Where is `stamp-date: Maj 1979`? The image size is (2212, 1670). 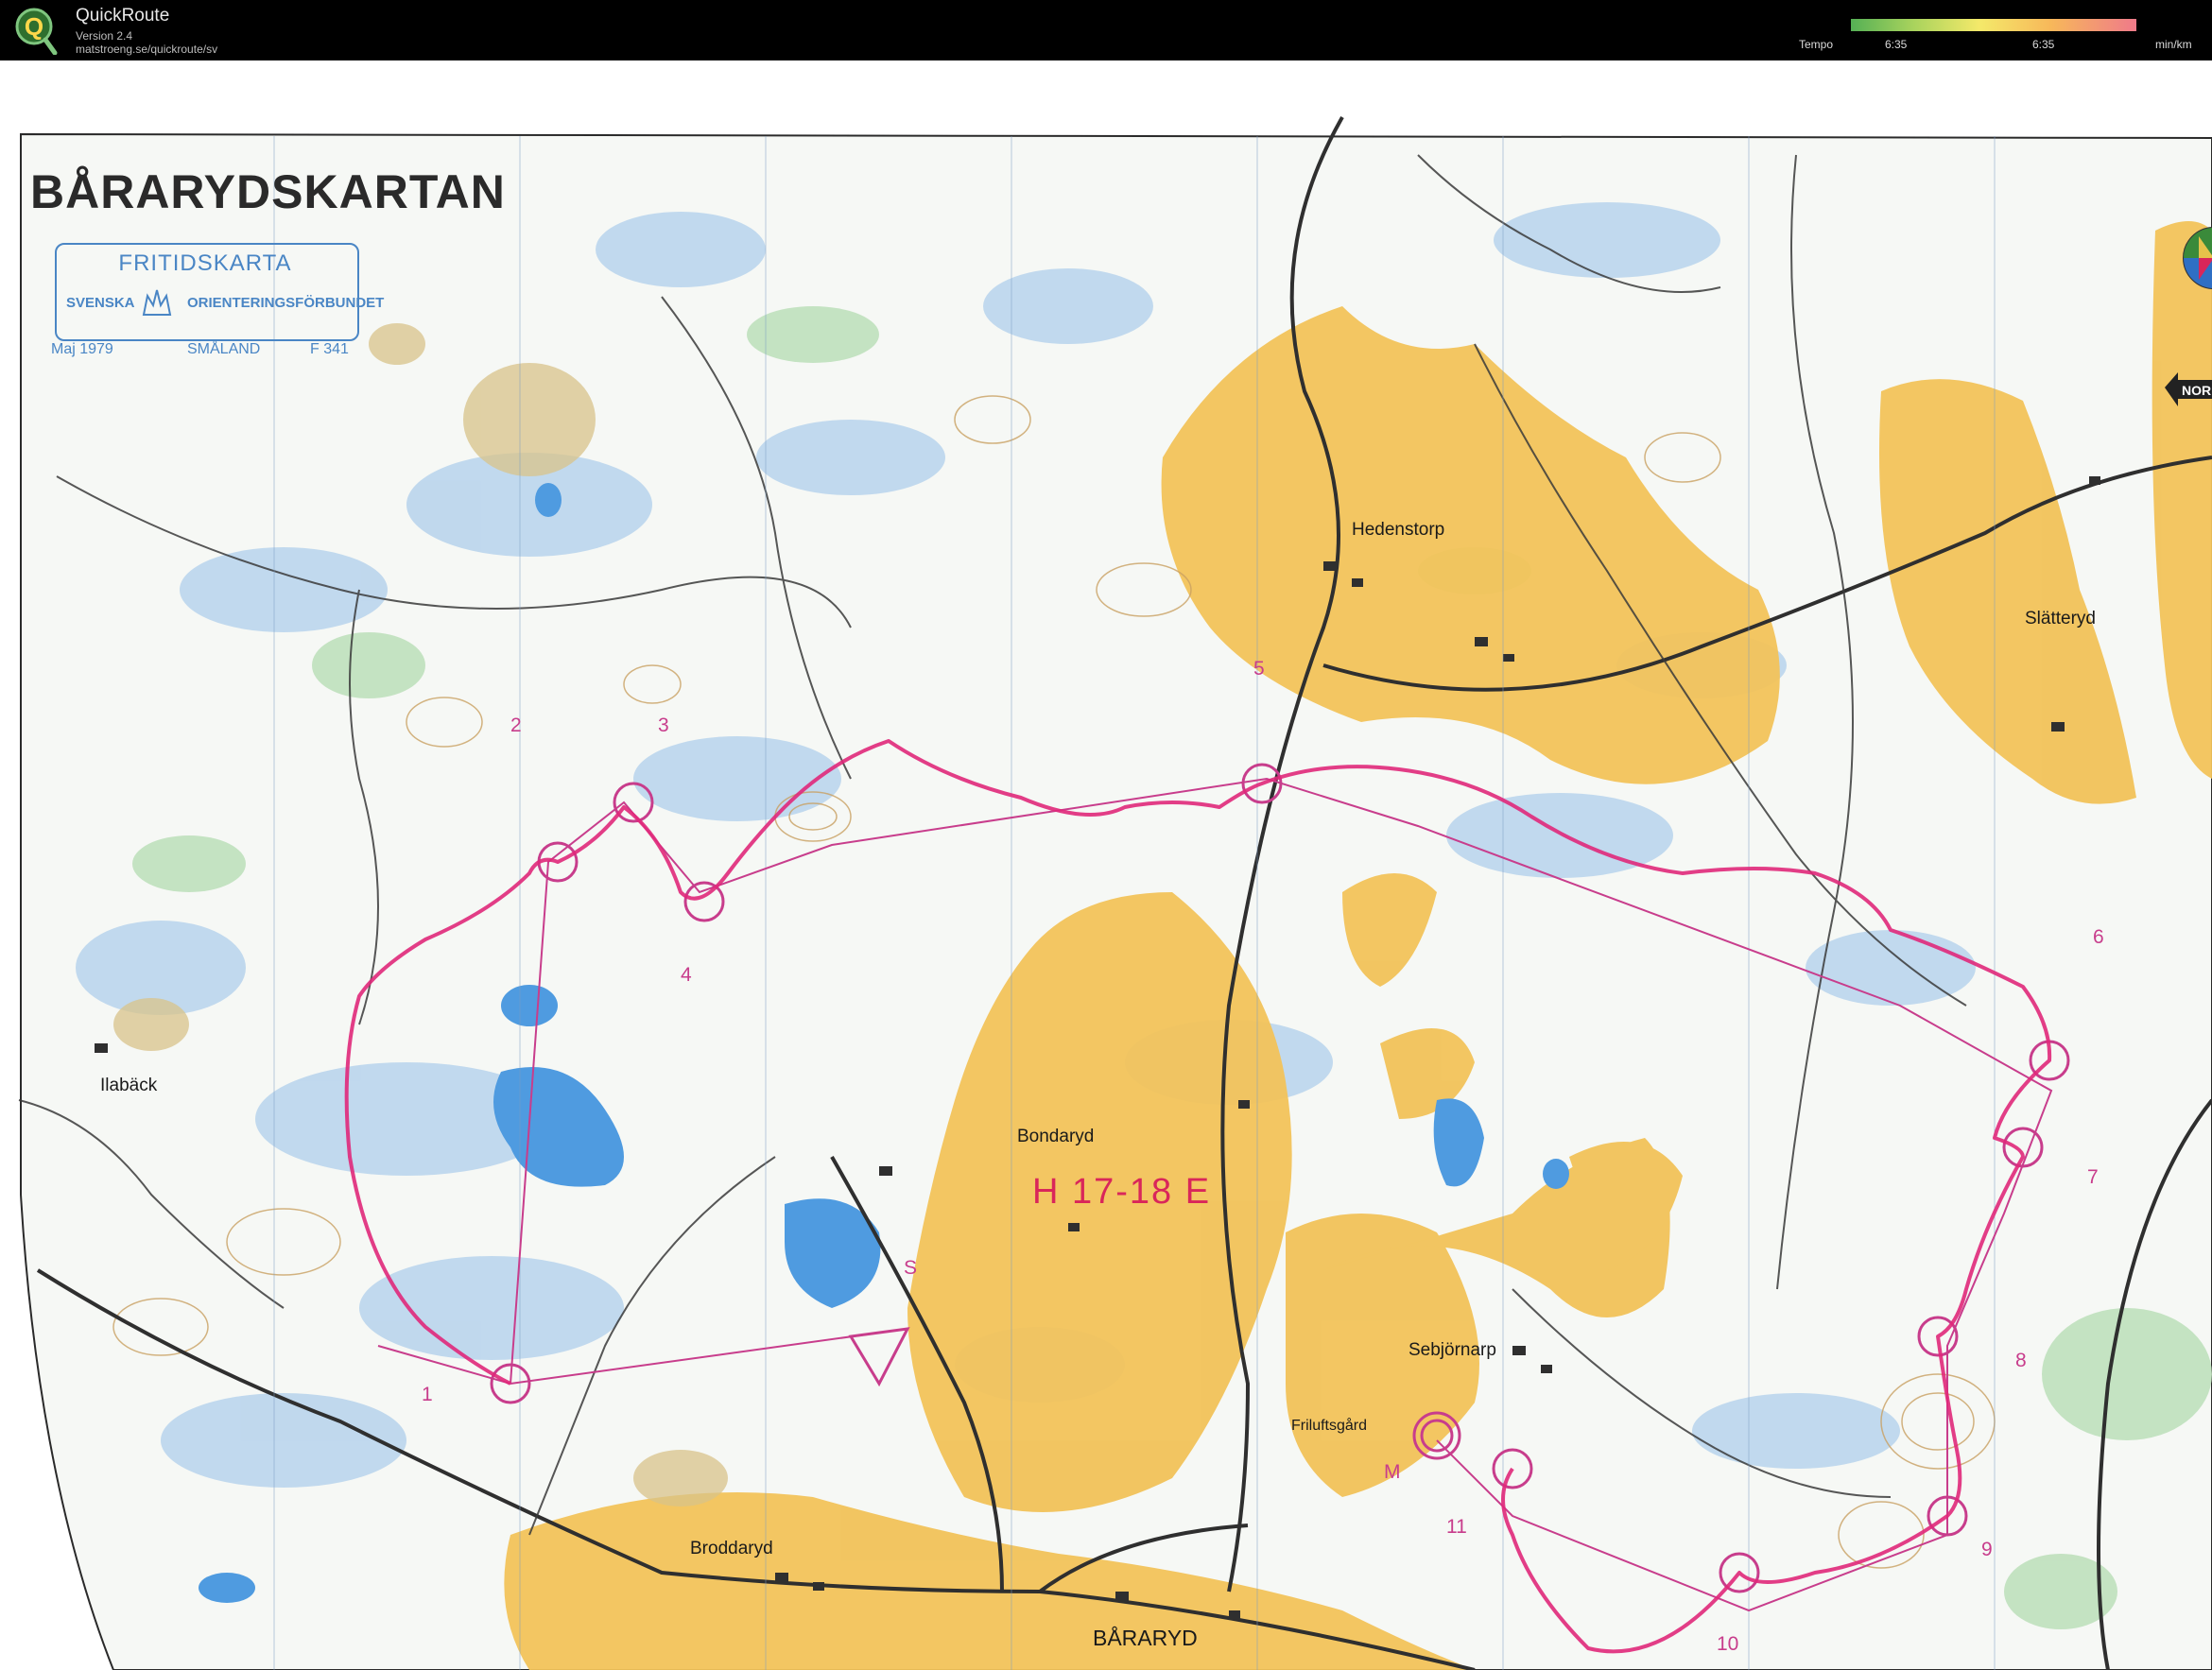
stamp-date: Maj 1979 is located at coordinates (82, 349).